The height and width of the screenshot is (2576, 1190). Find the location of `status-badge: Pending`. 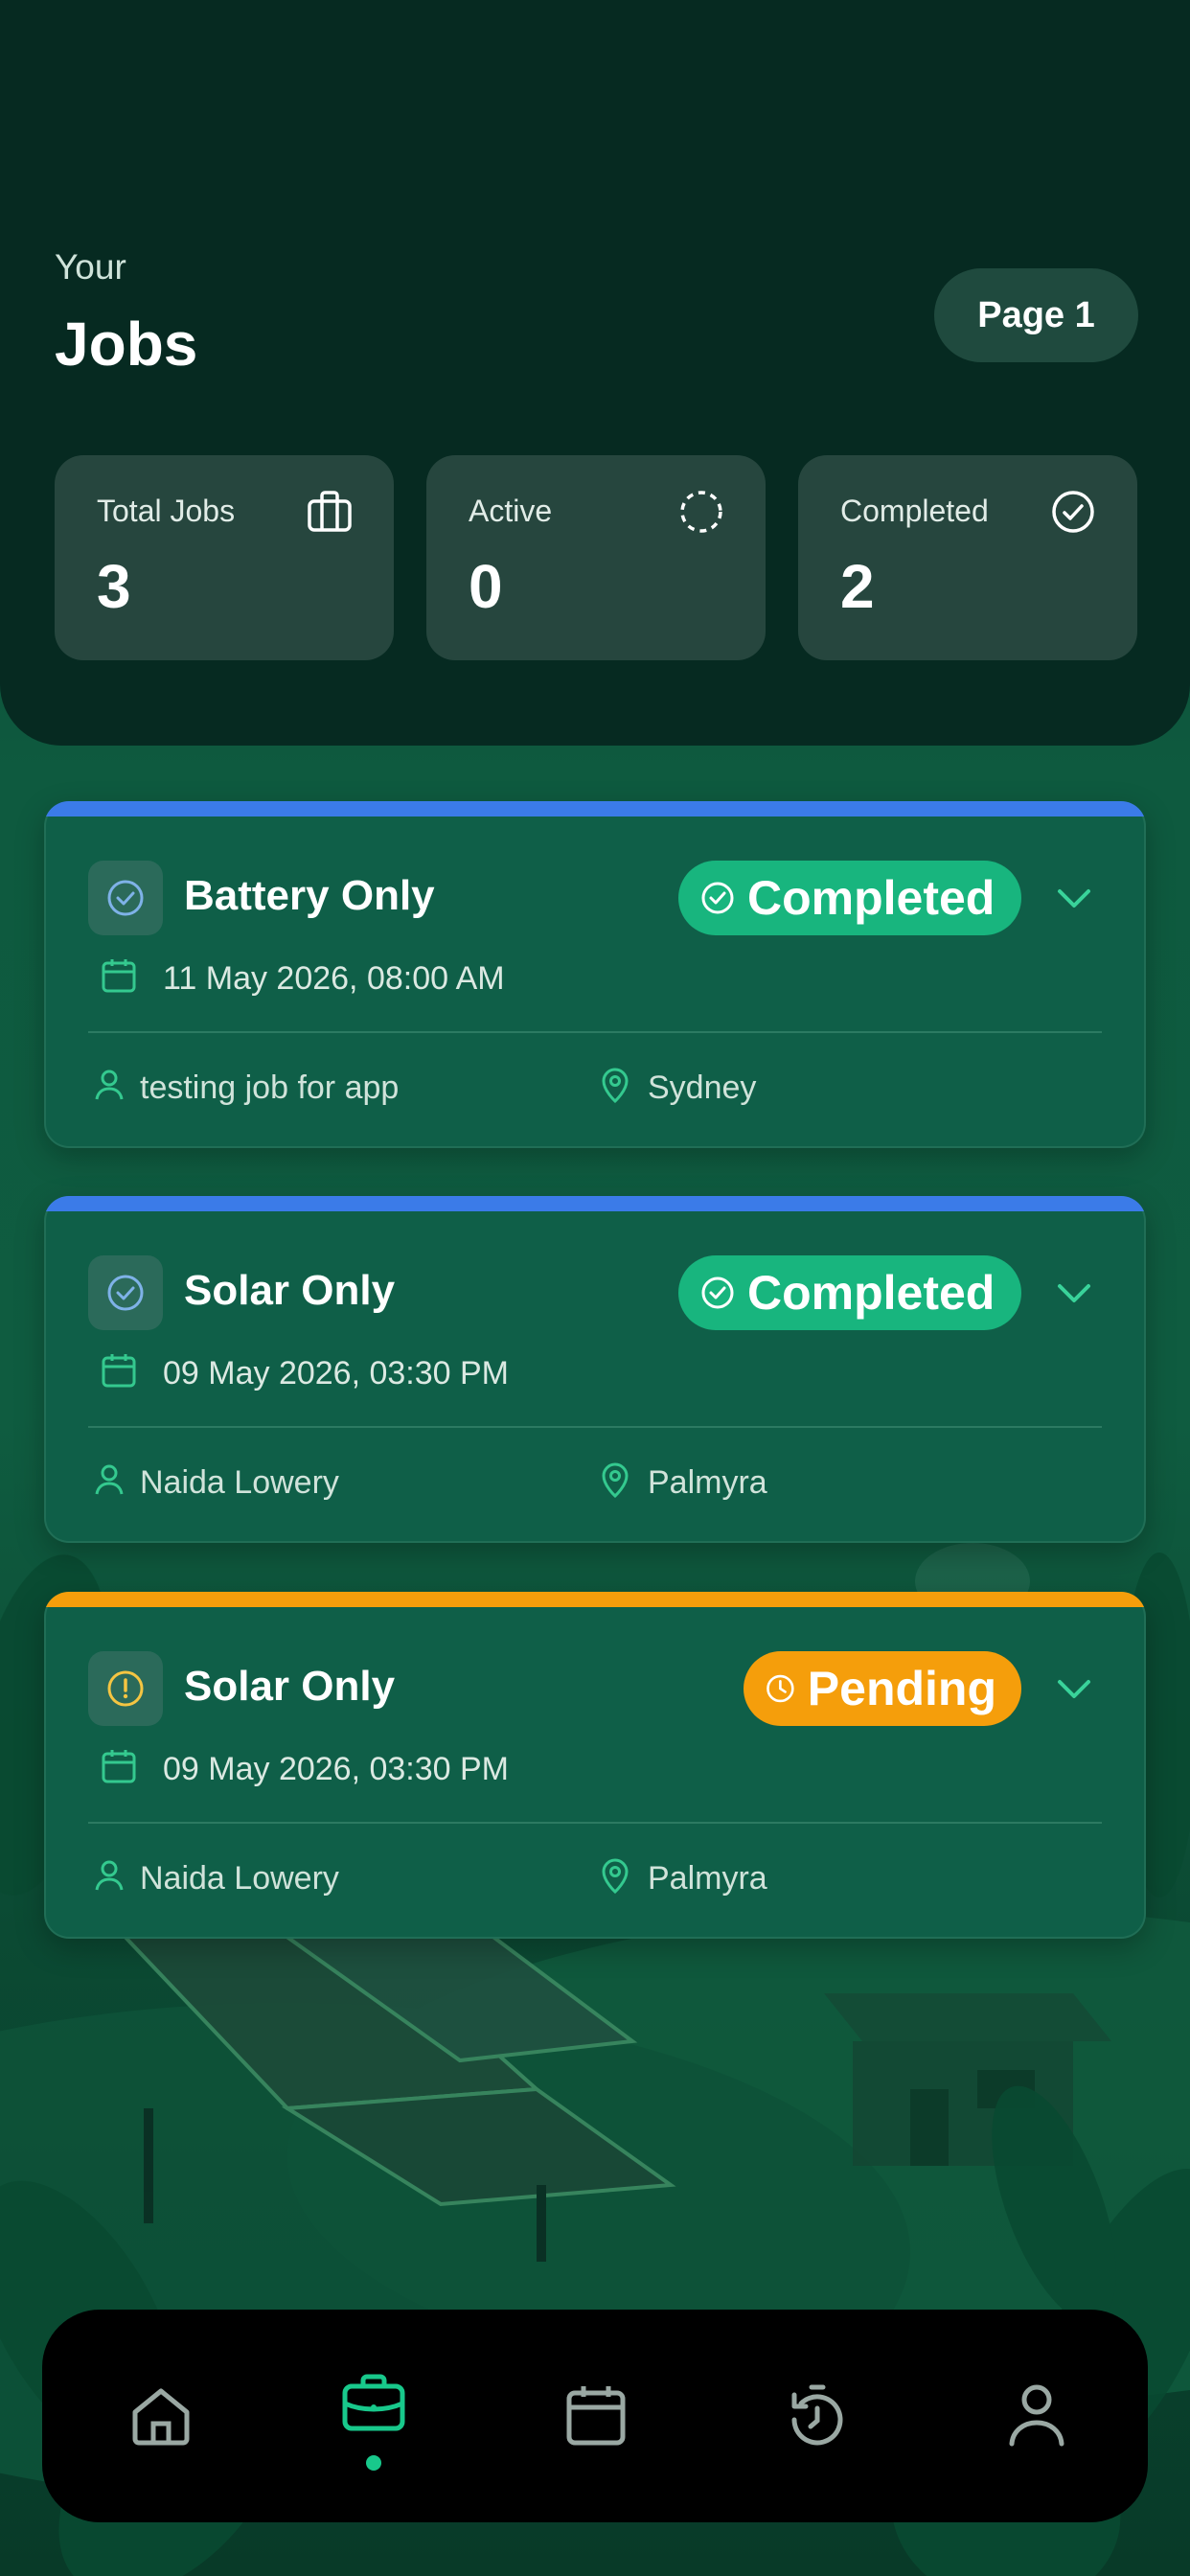

status-badge: Pending is located at coordinates (883, 1688).